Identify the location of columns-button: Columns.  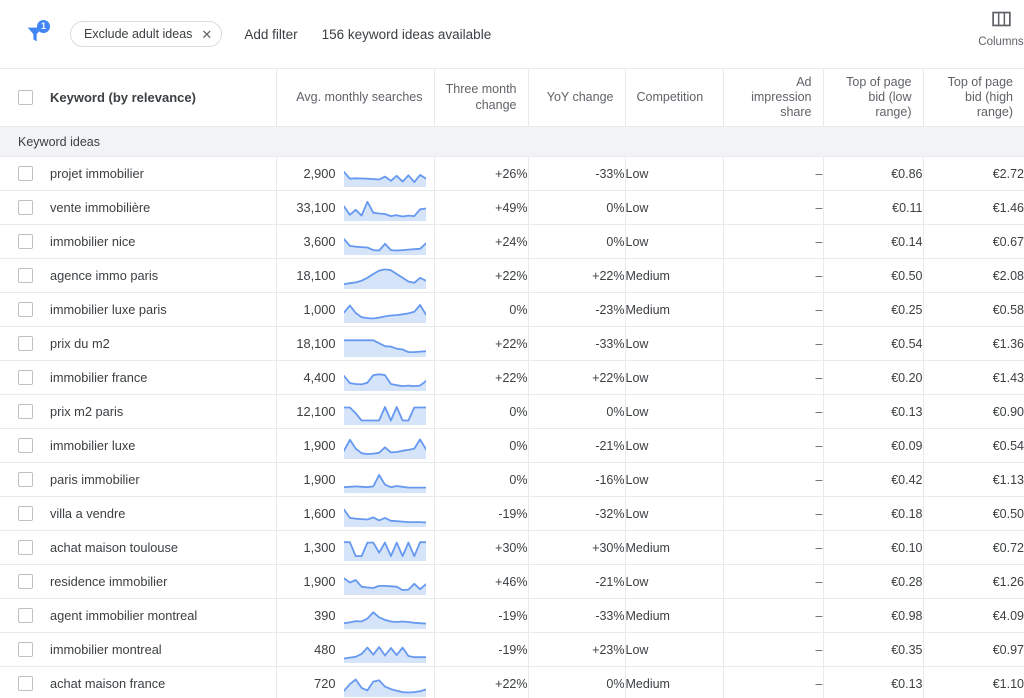
(998, 29).